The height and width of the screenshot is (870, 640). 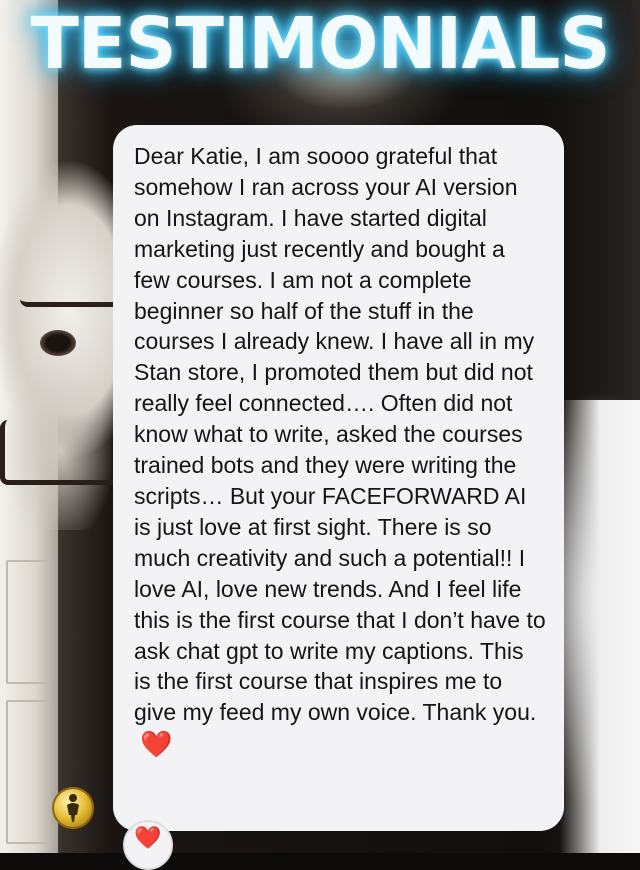 I want to click on page-title: TESTIMONIALS, so click(x=320, y=43).